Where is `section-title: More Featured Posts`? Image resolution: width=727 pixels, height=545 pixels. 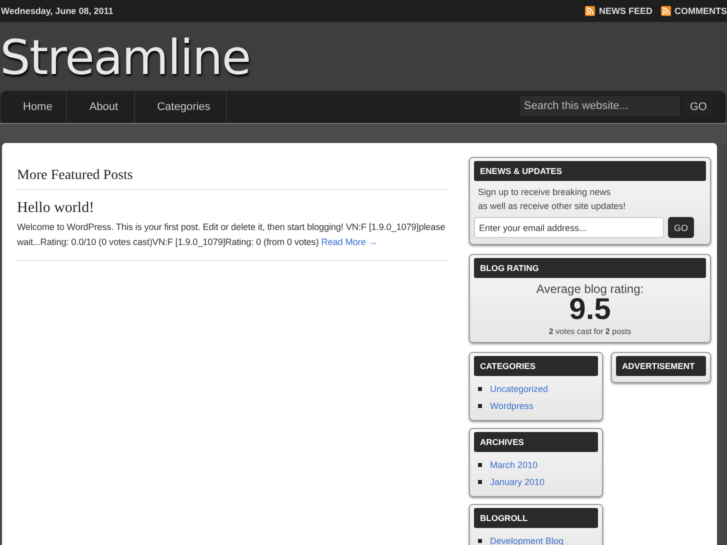
section-title: More Featured Posts is located at coordinates (232, 179).